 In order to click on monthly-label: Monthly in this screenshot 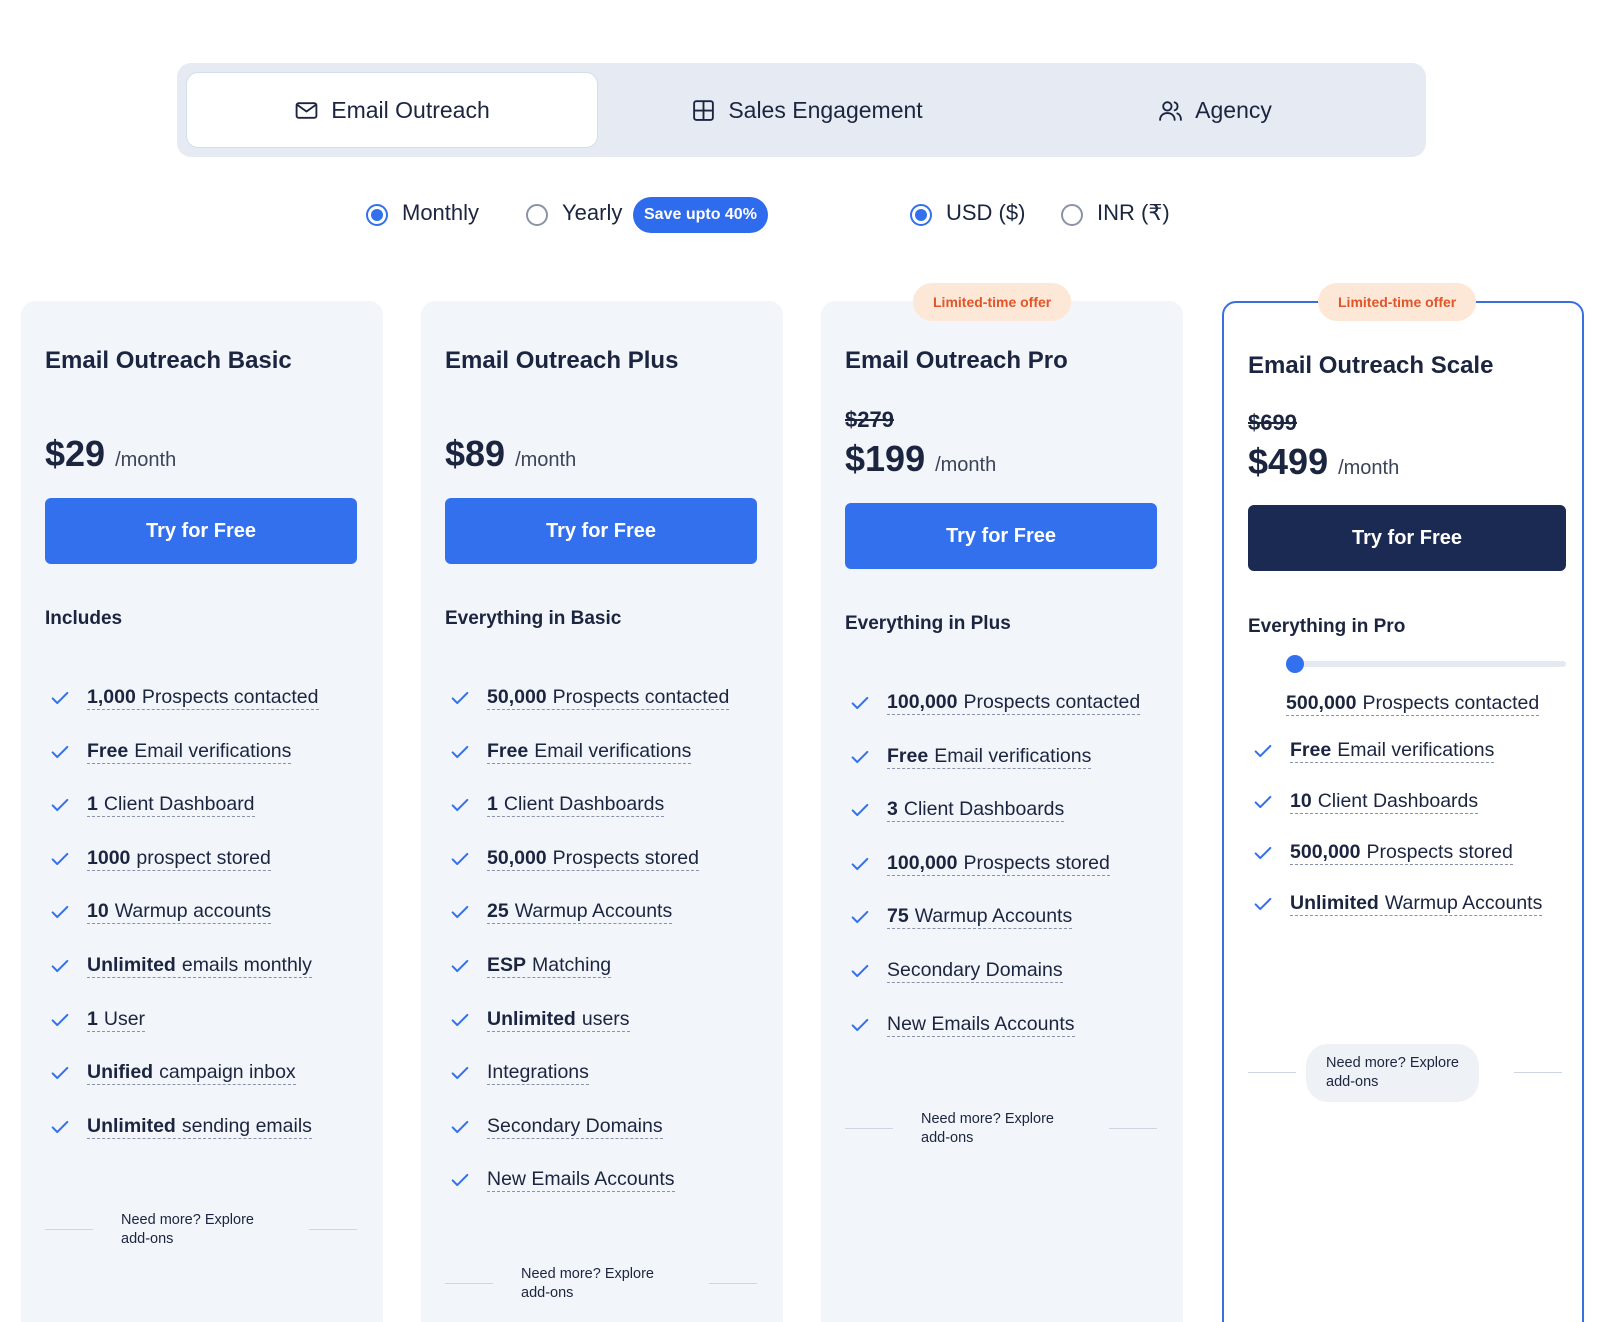, I will do `click(440, 213)`.